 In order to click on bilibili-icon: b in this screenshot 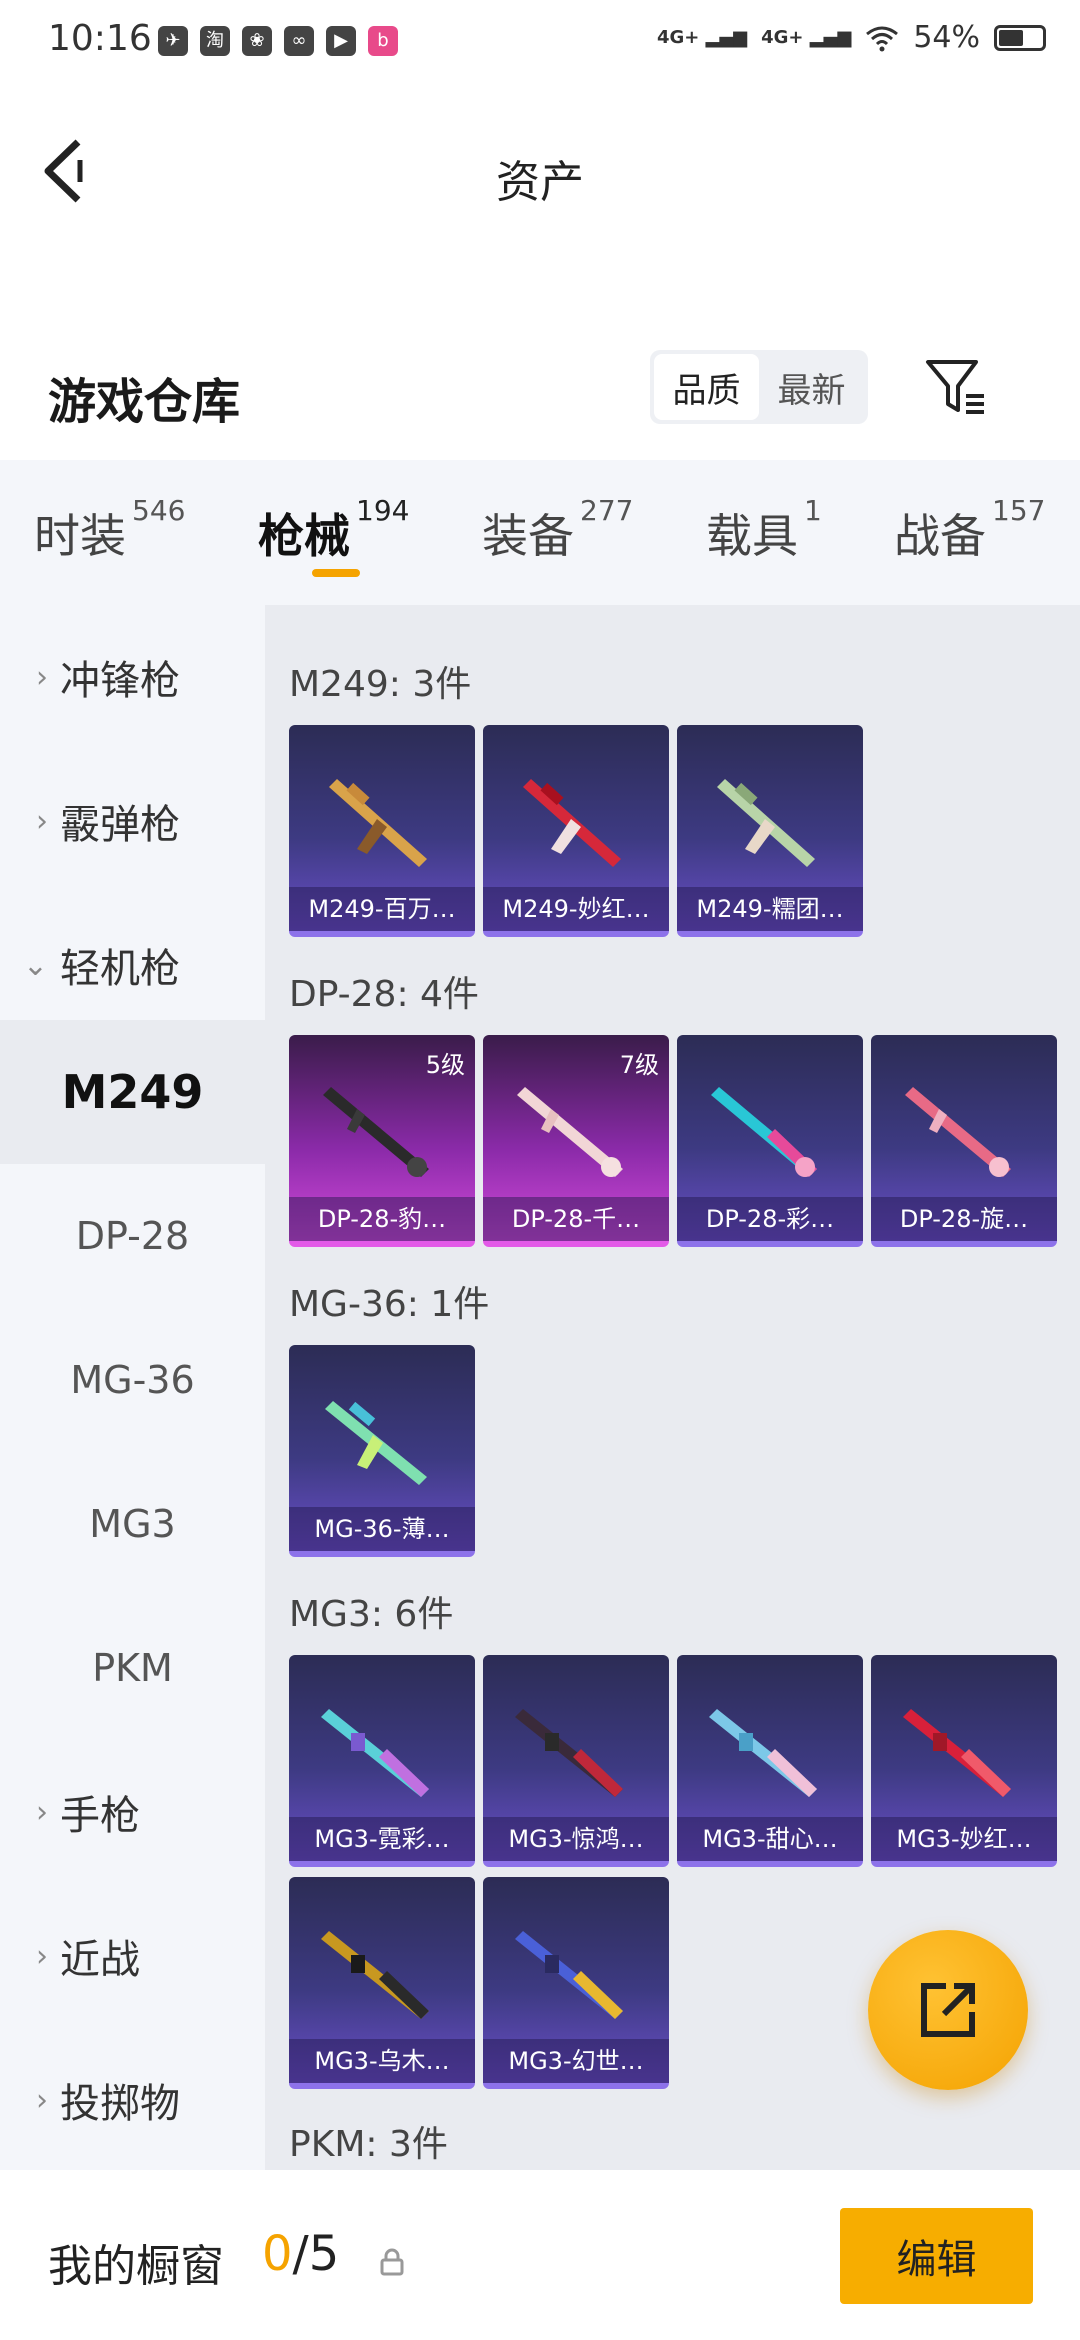, I will do `click(383, 41)`.